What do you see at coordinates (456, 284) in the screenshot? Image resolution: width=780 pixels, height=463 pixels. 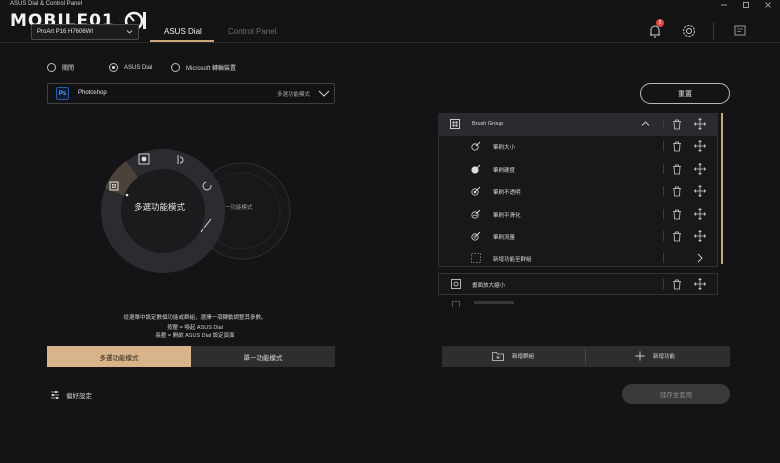 I see `zoom-icon` at bounding box center [456, 284].